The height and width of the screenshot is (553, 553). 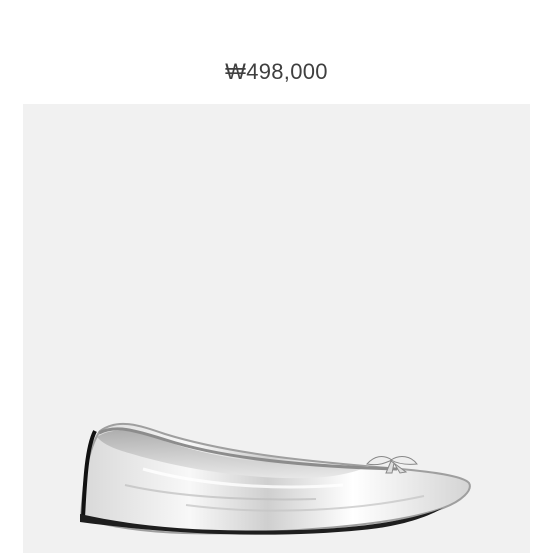 What do you see at coordinates (276, 71) in the screenshot?
I see `product-price: ₩498,000` at bounding box center [276, 71].